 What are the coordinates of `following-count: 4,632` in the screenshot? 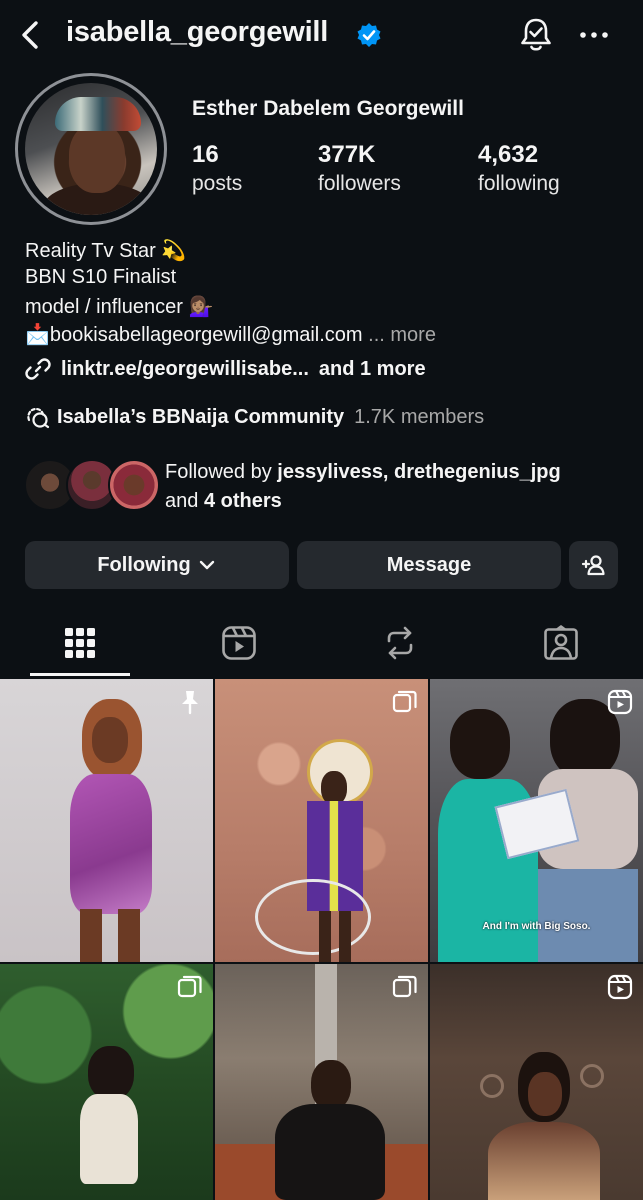 It's located at (508, 155).